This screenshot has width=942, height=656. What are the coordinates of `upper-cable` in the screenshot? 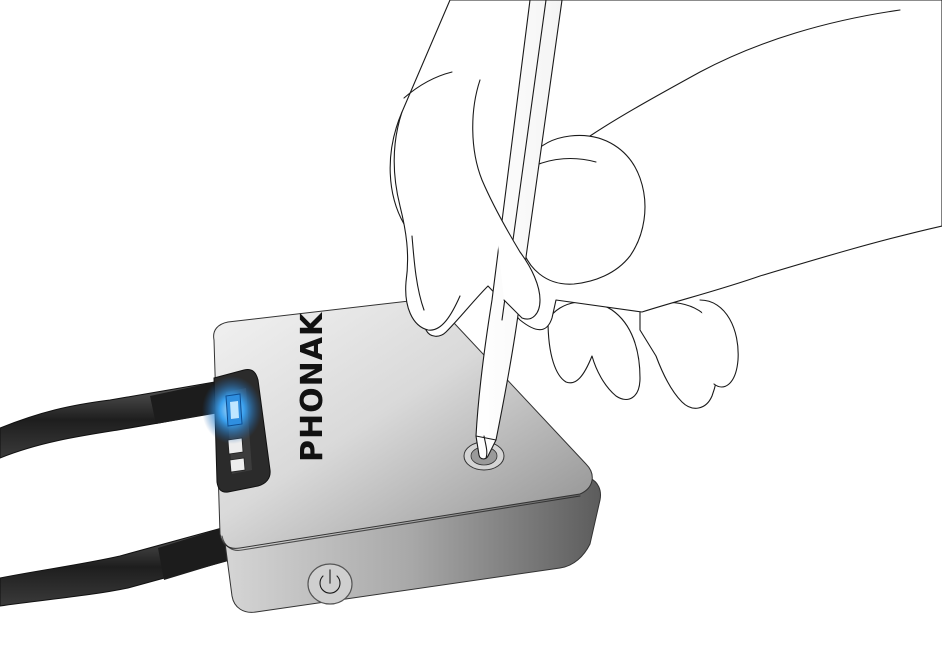 It's located at (111, 420).